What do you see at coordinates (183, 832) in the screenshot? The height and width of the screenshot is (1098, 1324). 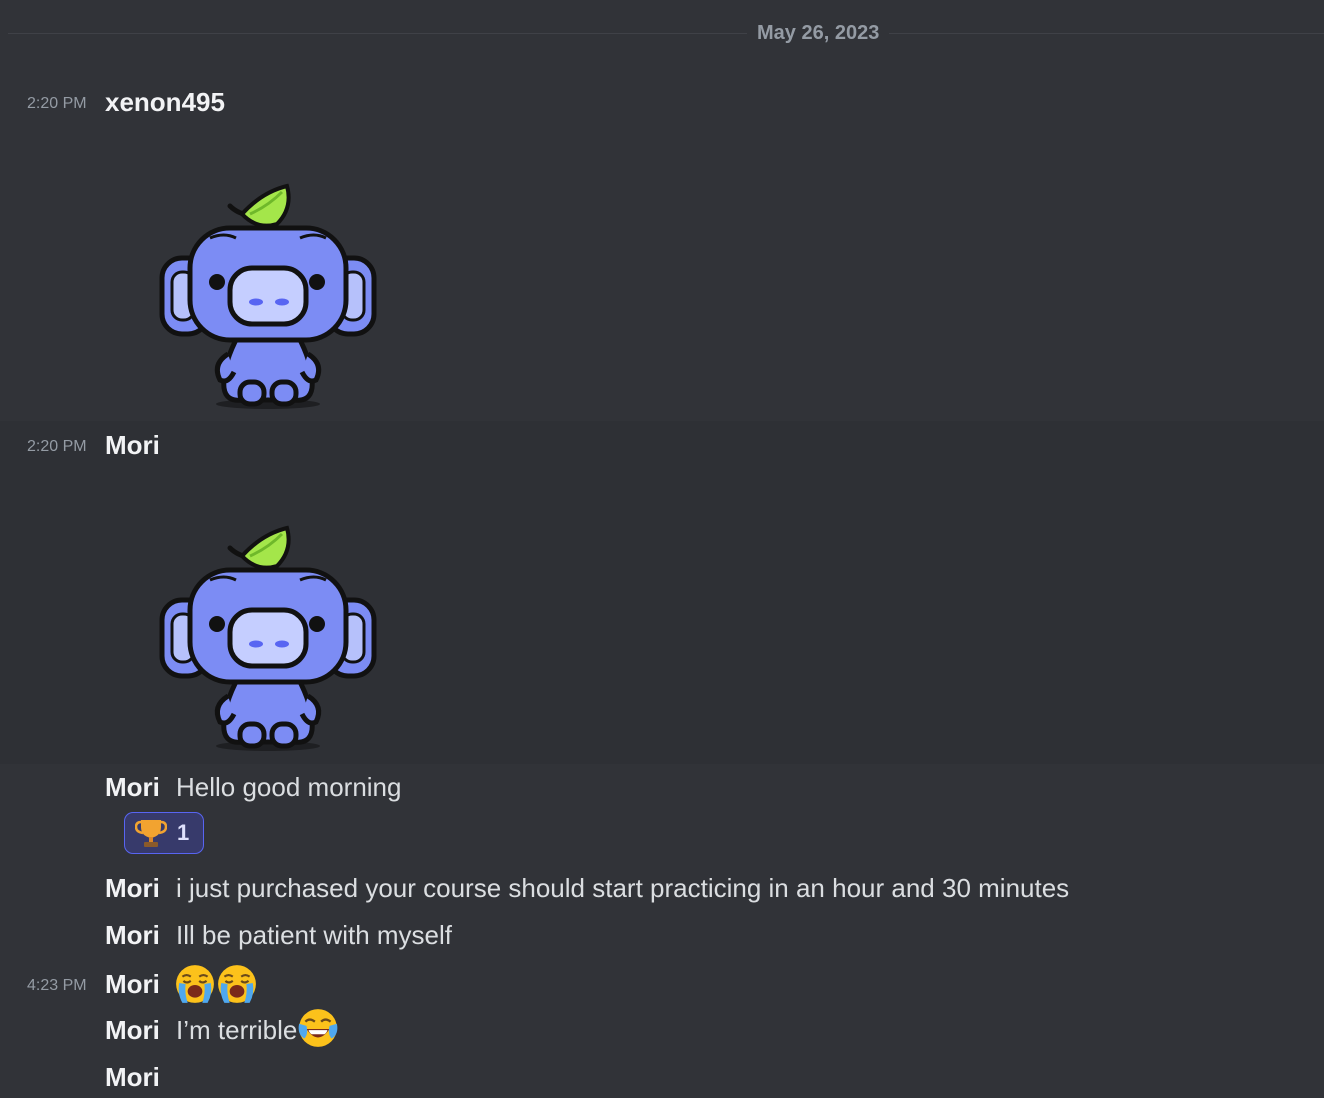 I see `reaction-count: 1` at bounding box center [183, 832].